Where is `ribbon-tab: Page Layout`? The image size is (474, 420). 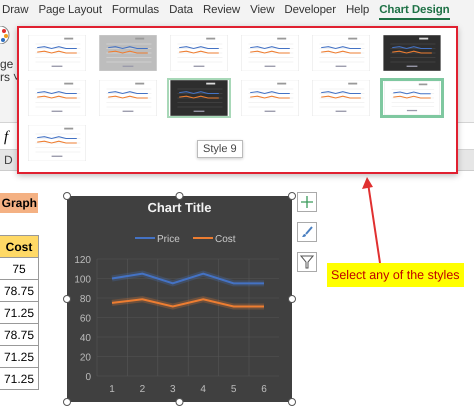 ribbon-tab: Page Layout is located at coordinates (70, 11).